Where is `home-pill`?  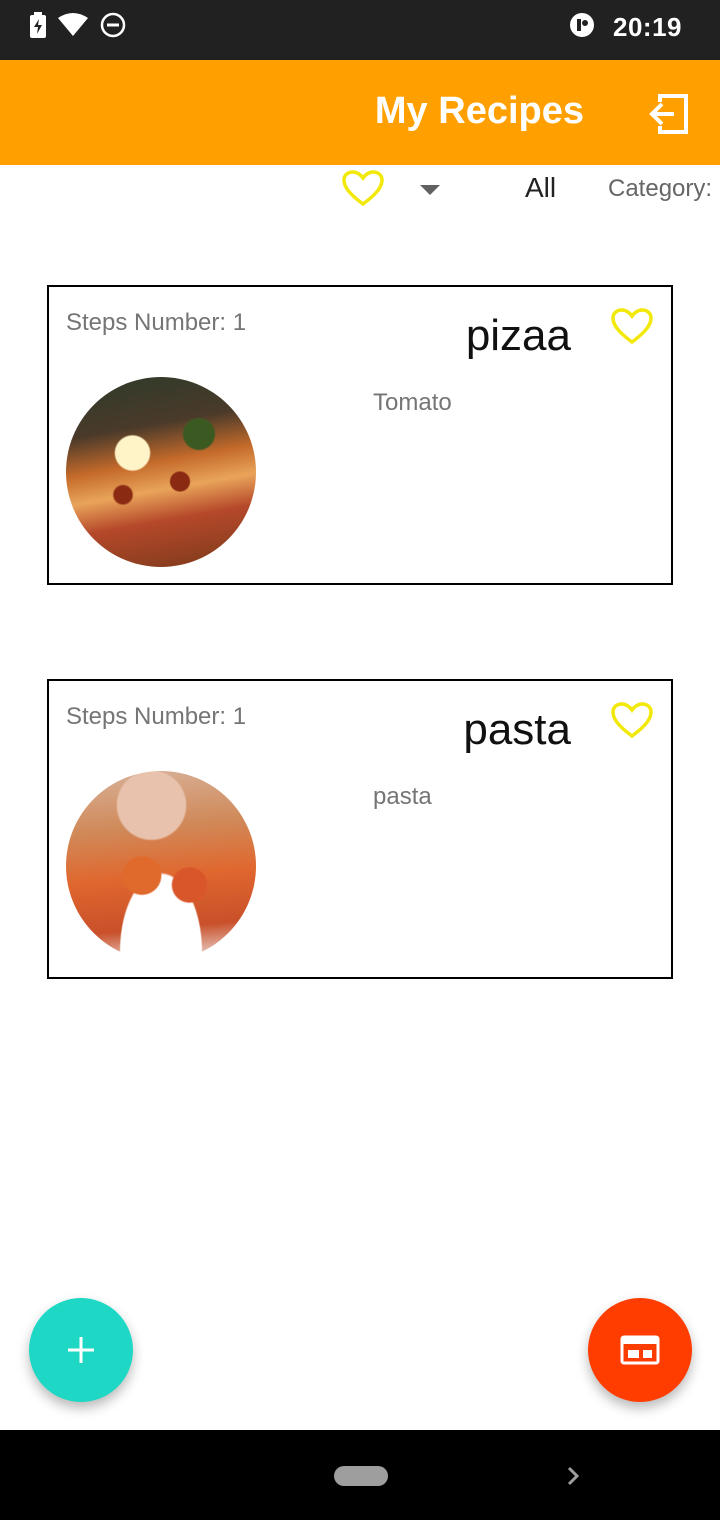 home-pill is located at coordinates (361, 1476).